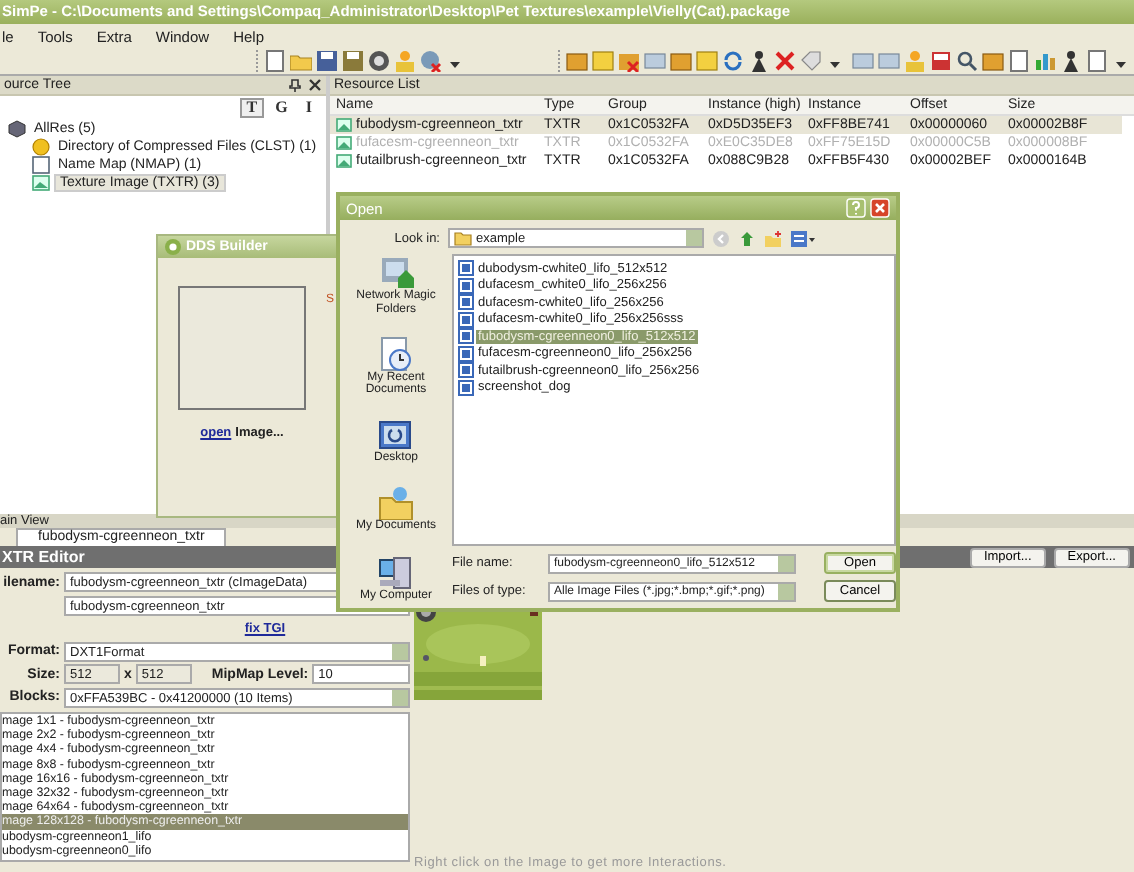 The height and width of the screenshot is (872, 1134). Describe the element at coordinates (941, 61) in the screenshot. I see `book-icon` at that location.